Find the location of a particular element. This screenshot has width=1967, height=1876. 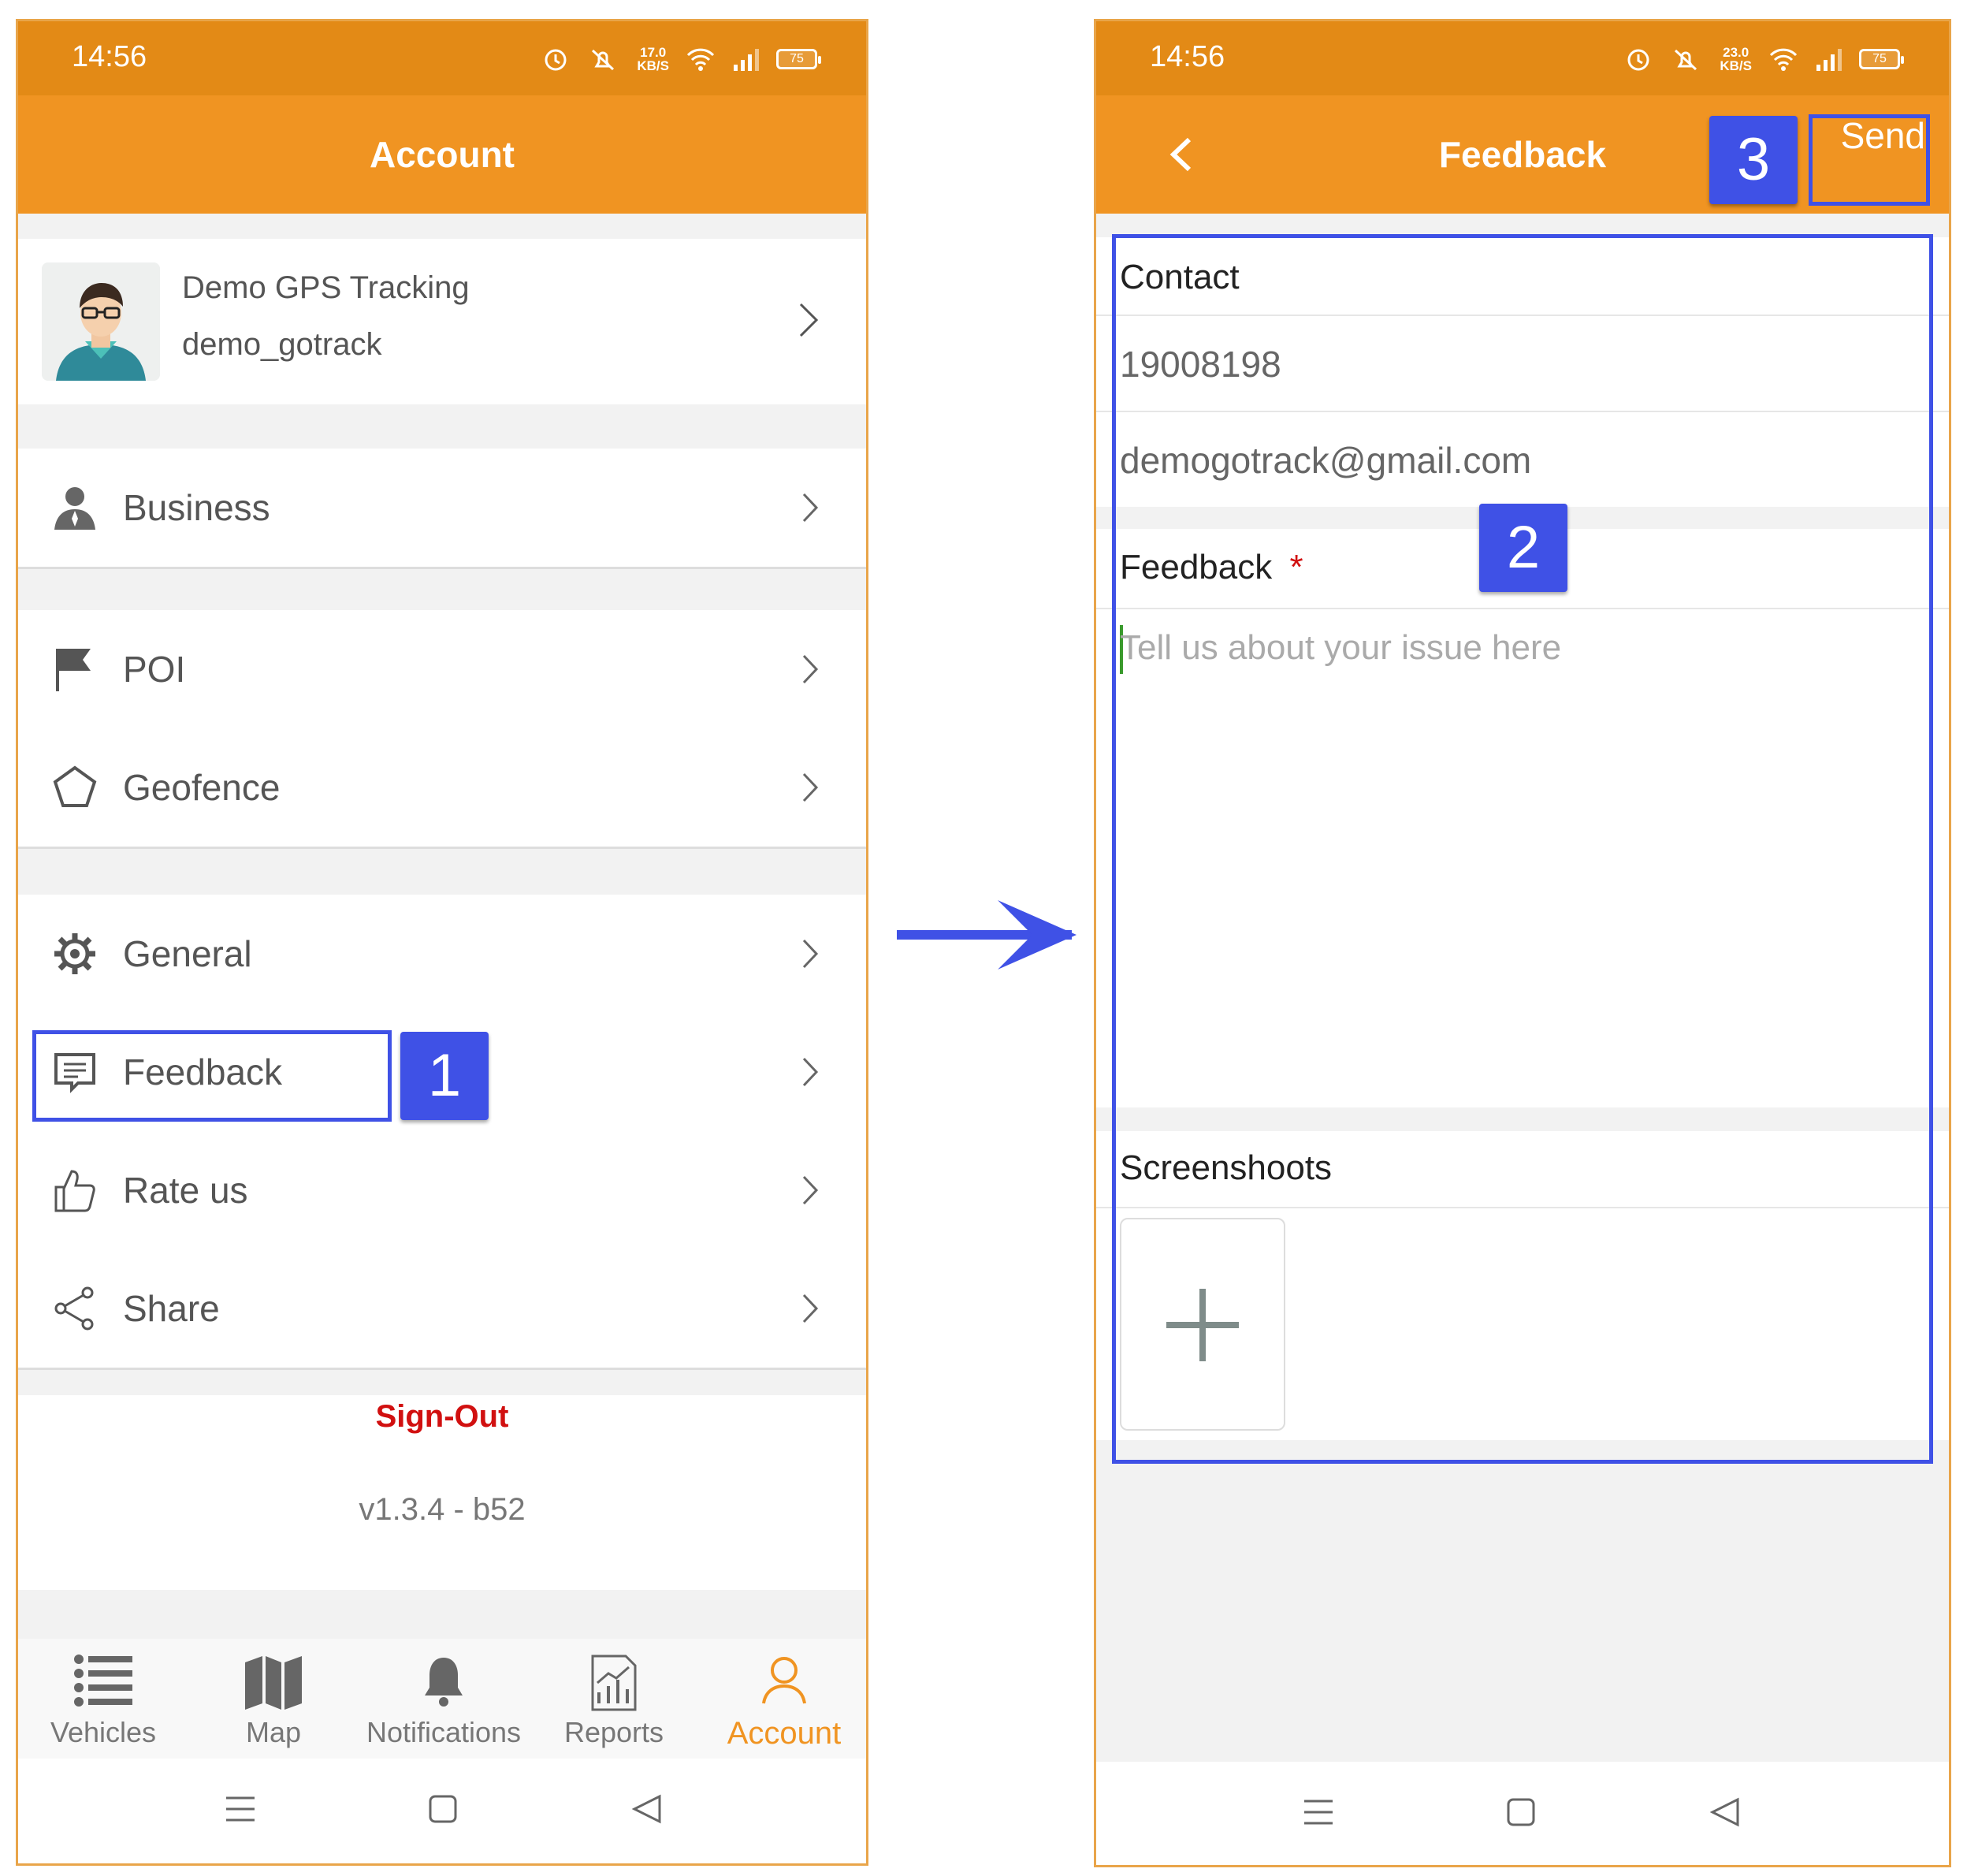

annotation-badge-3: 3 is located at coordinates (1754, 160).